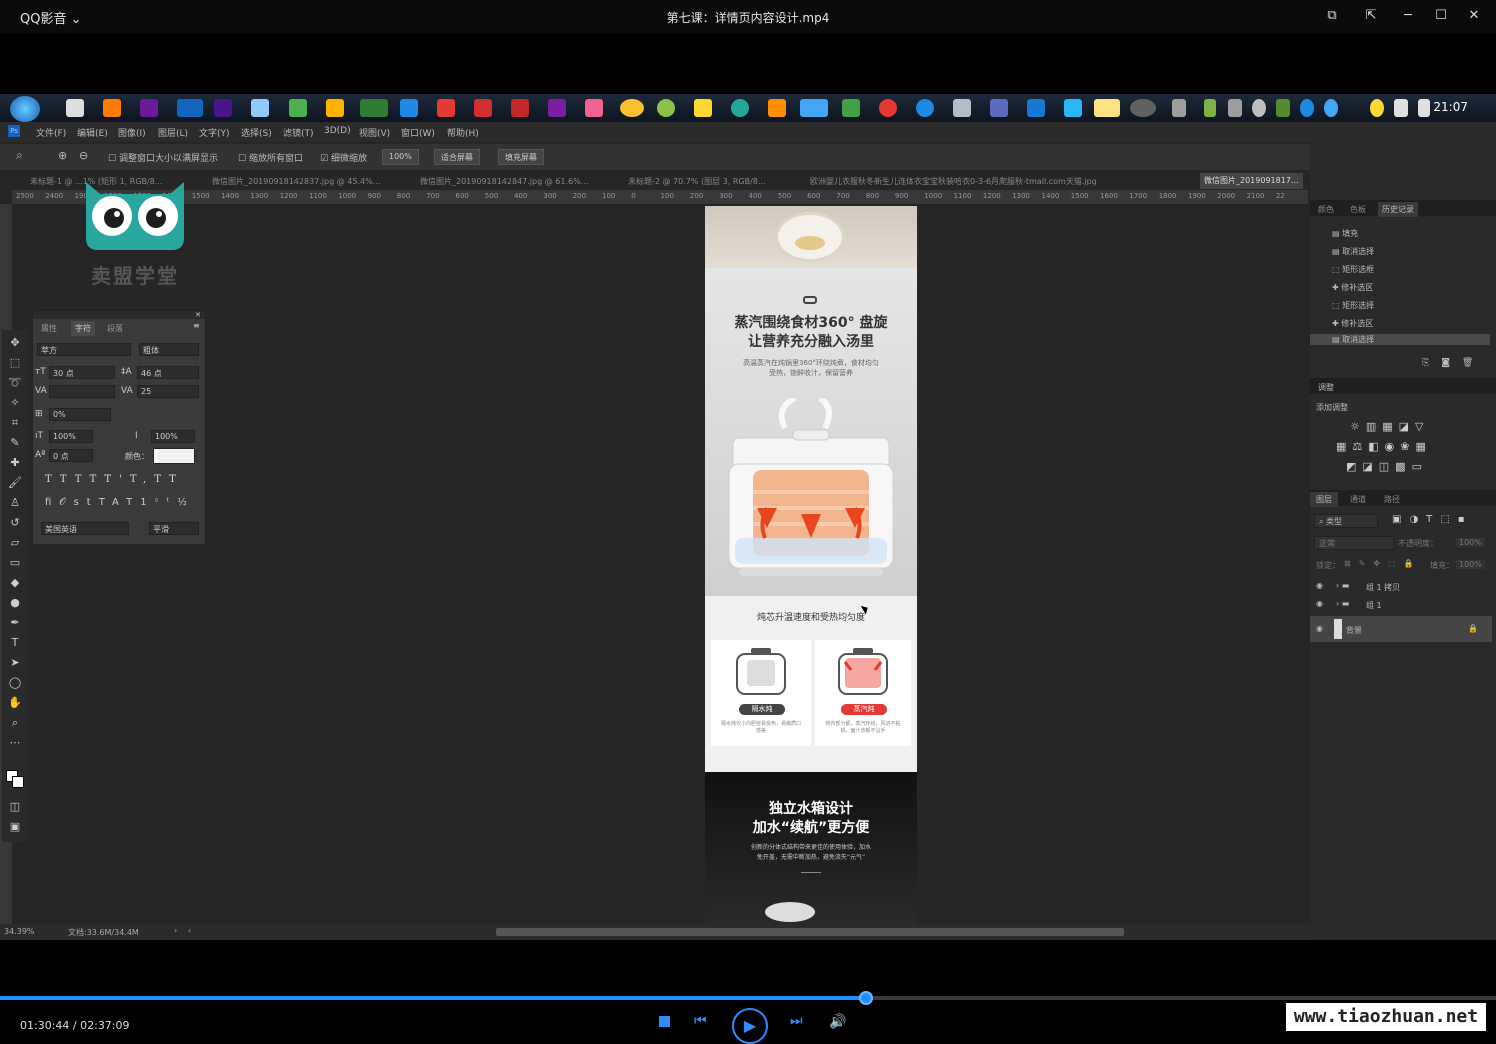 This screenshot has width=1496, height=1044. I want to click on history-brush-icon: ↺, so click(15, 523).